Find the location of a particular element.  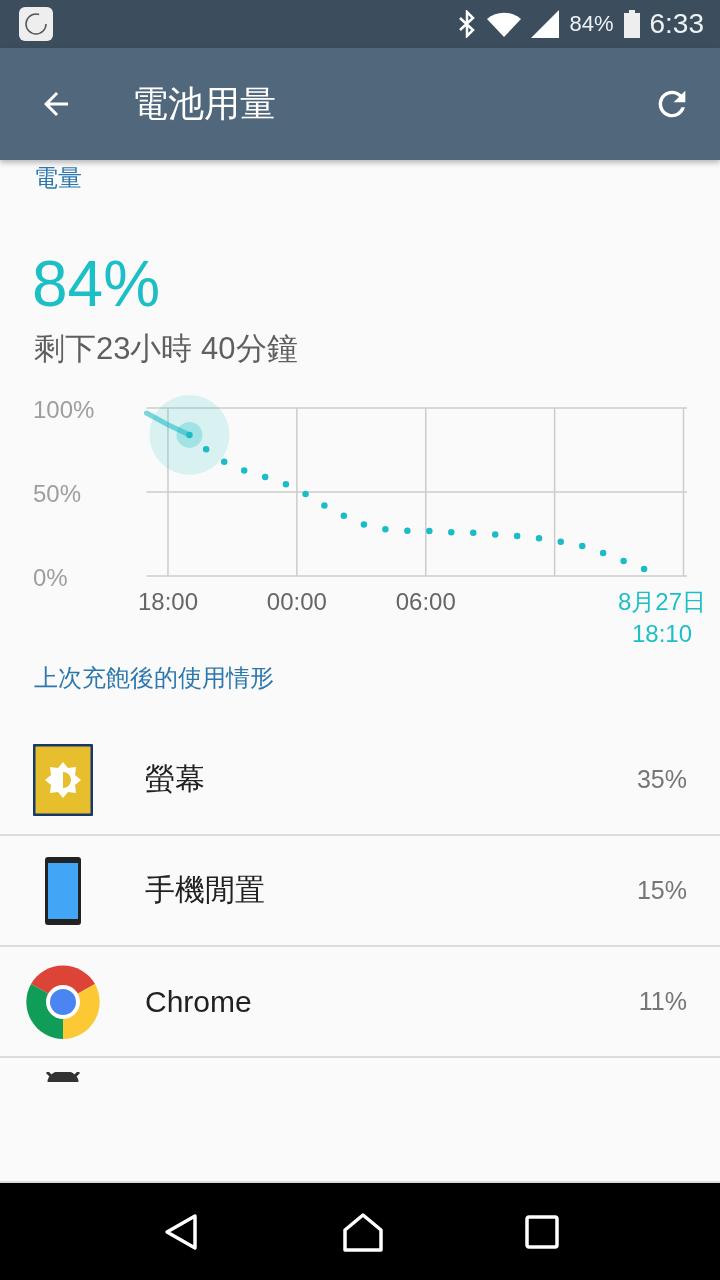

usage-name: 手機閒置 is located at coordinates (205, 890).